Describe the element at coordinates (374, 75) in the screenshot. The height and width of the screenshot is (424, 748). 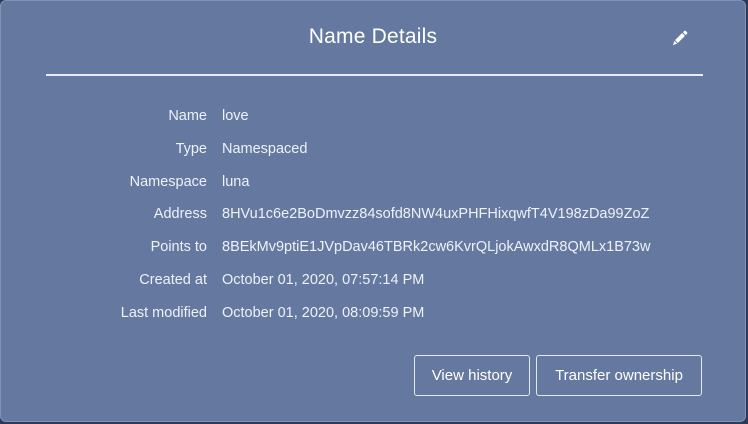
I see `title-divider` at that location.